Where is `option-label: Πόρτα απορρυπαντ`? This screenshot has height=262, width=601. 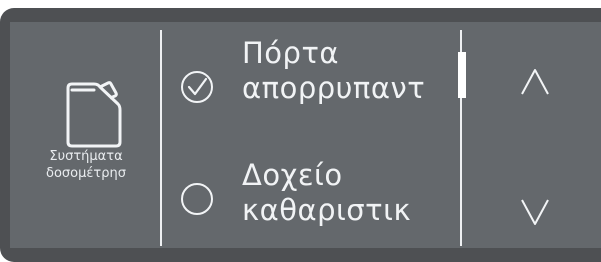 option-label: Πόρτα απορρυπαντ is located at coordinates (352, 71).